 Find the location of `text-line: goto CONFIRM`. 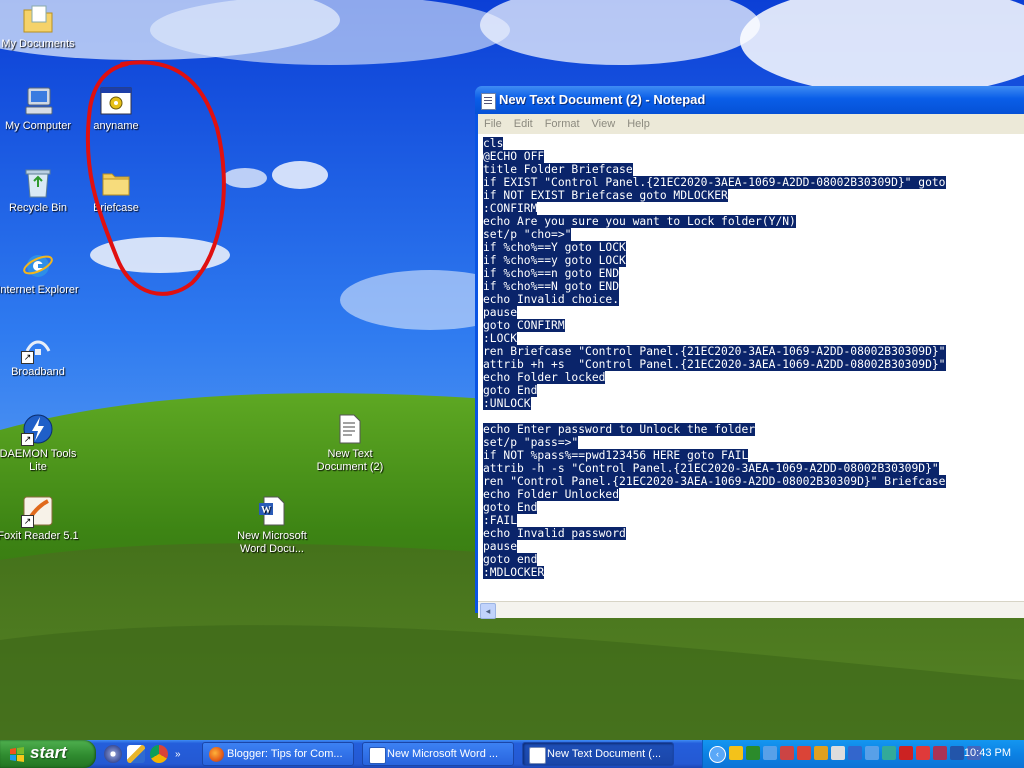

text-line: goto CONFIRM is located at coordinates (753, 325).